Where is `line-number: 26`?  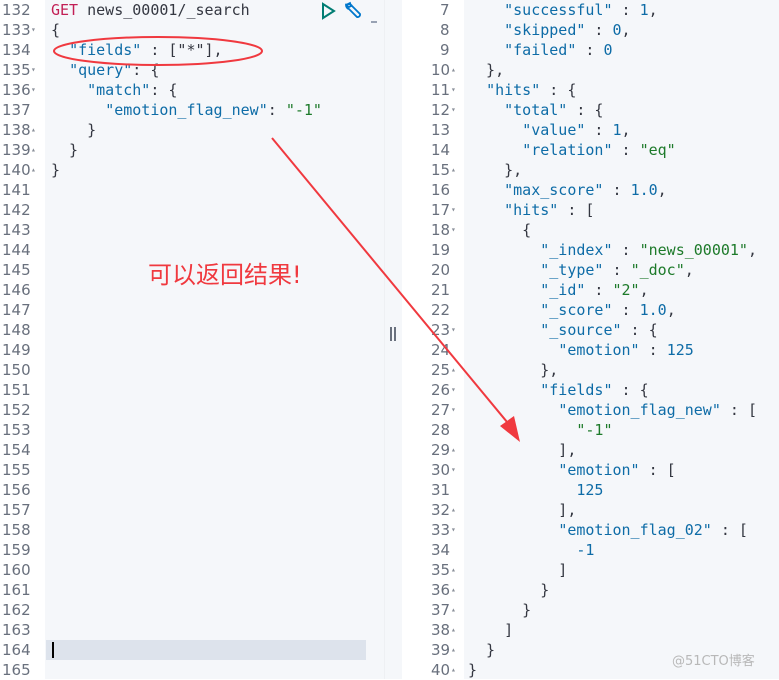
line-number: 26 is located at coordinates (441, 390).